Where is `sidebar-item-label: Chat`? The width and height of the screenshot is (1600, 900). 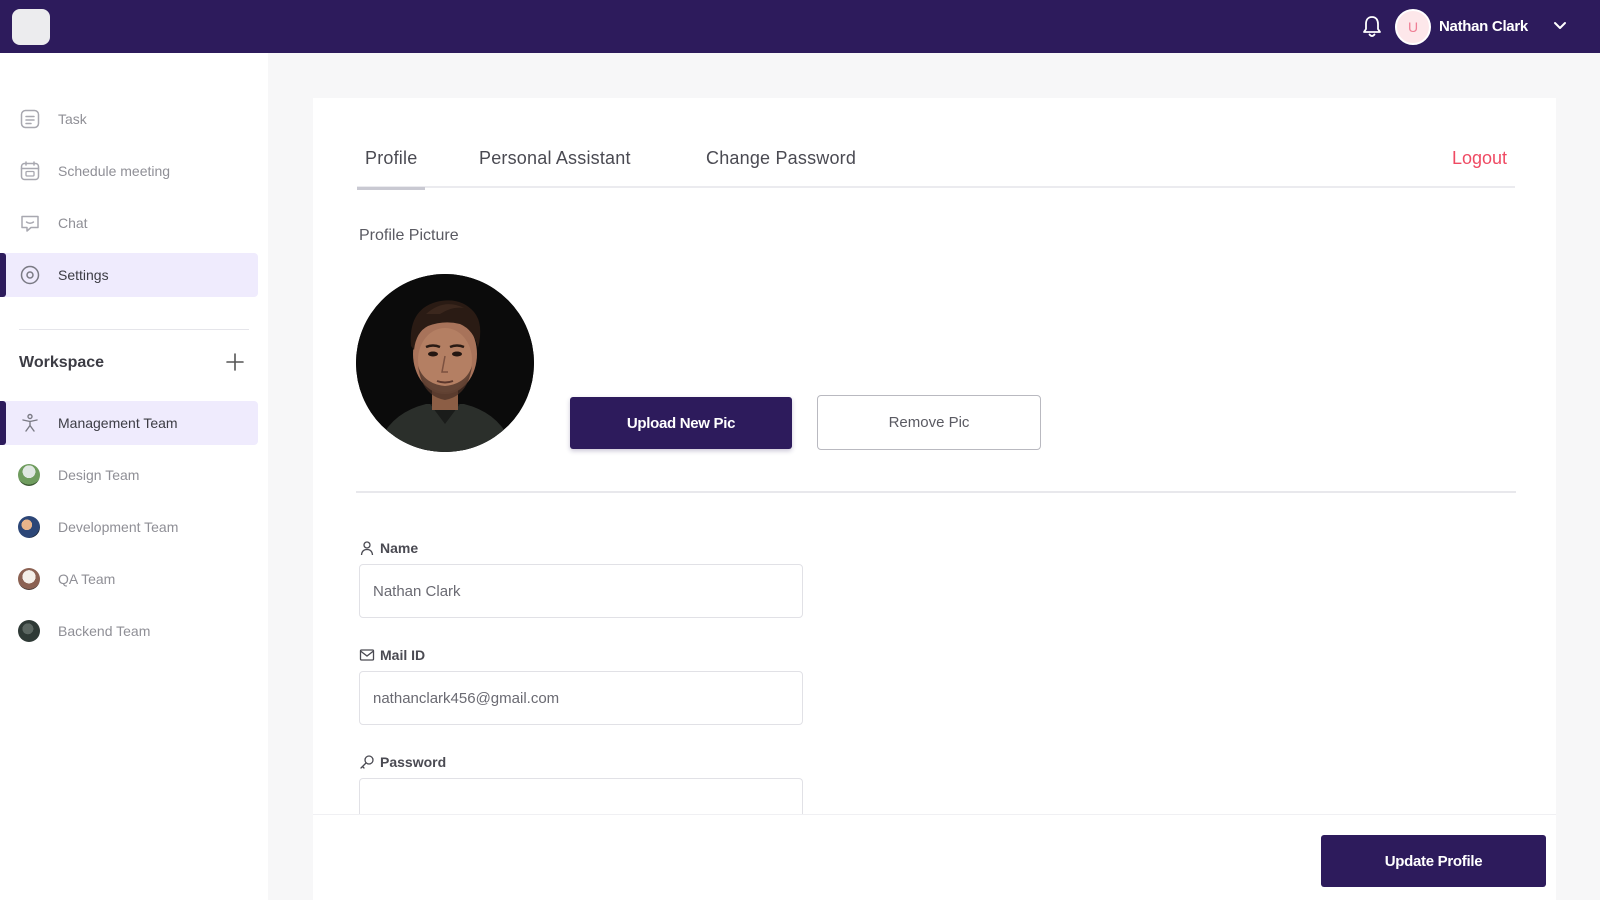 sidebar-item-label: Chat is located at coordinates (73, 223).